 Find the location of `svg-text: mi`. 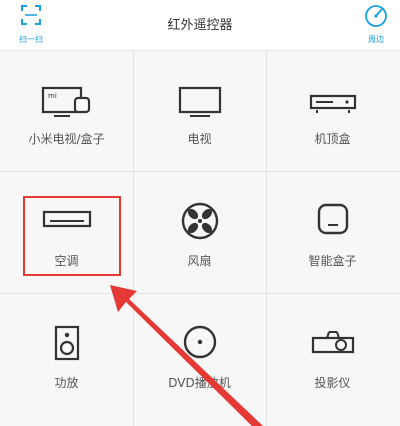

svg-text: mi is located at coordinates (52, 96).